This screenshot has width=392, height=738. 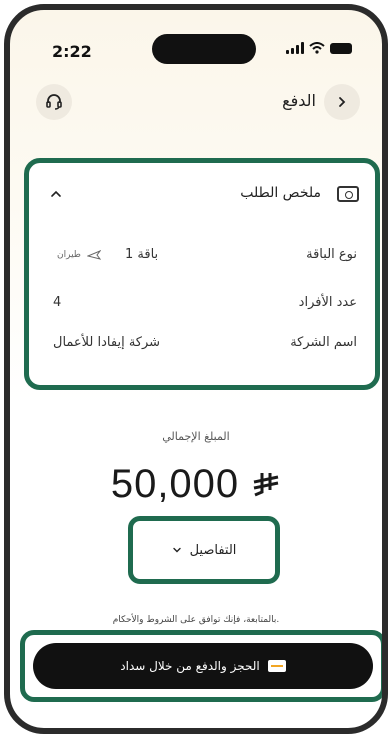 I want to click on chevron-right-icon, so click(x=342, y=102).